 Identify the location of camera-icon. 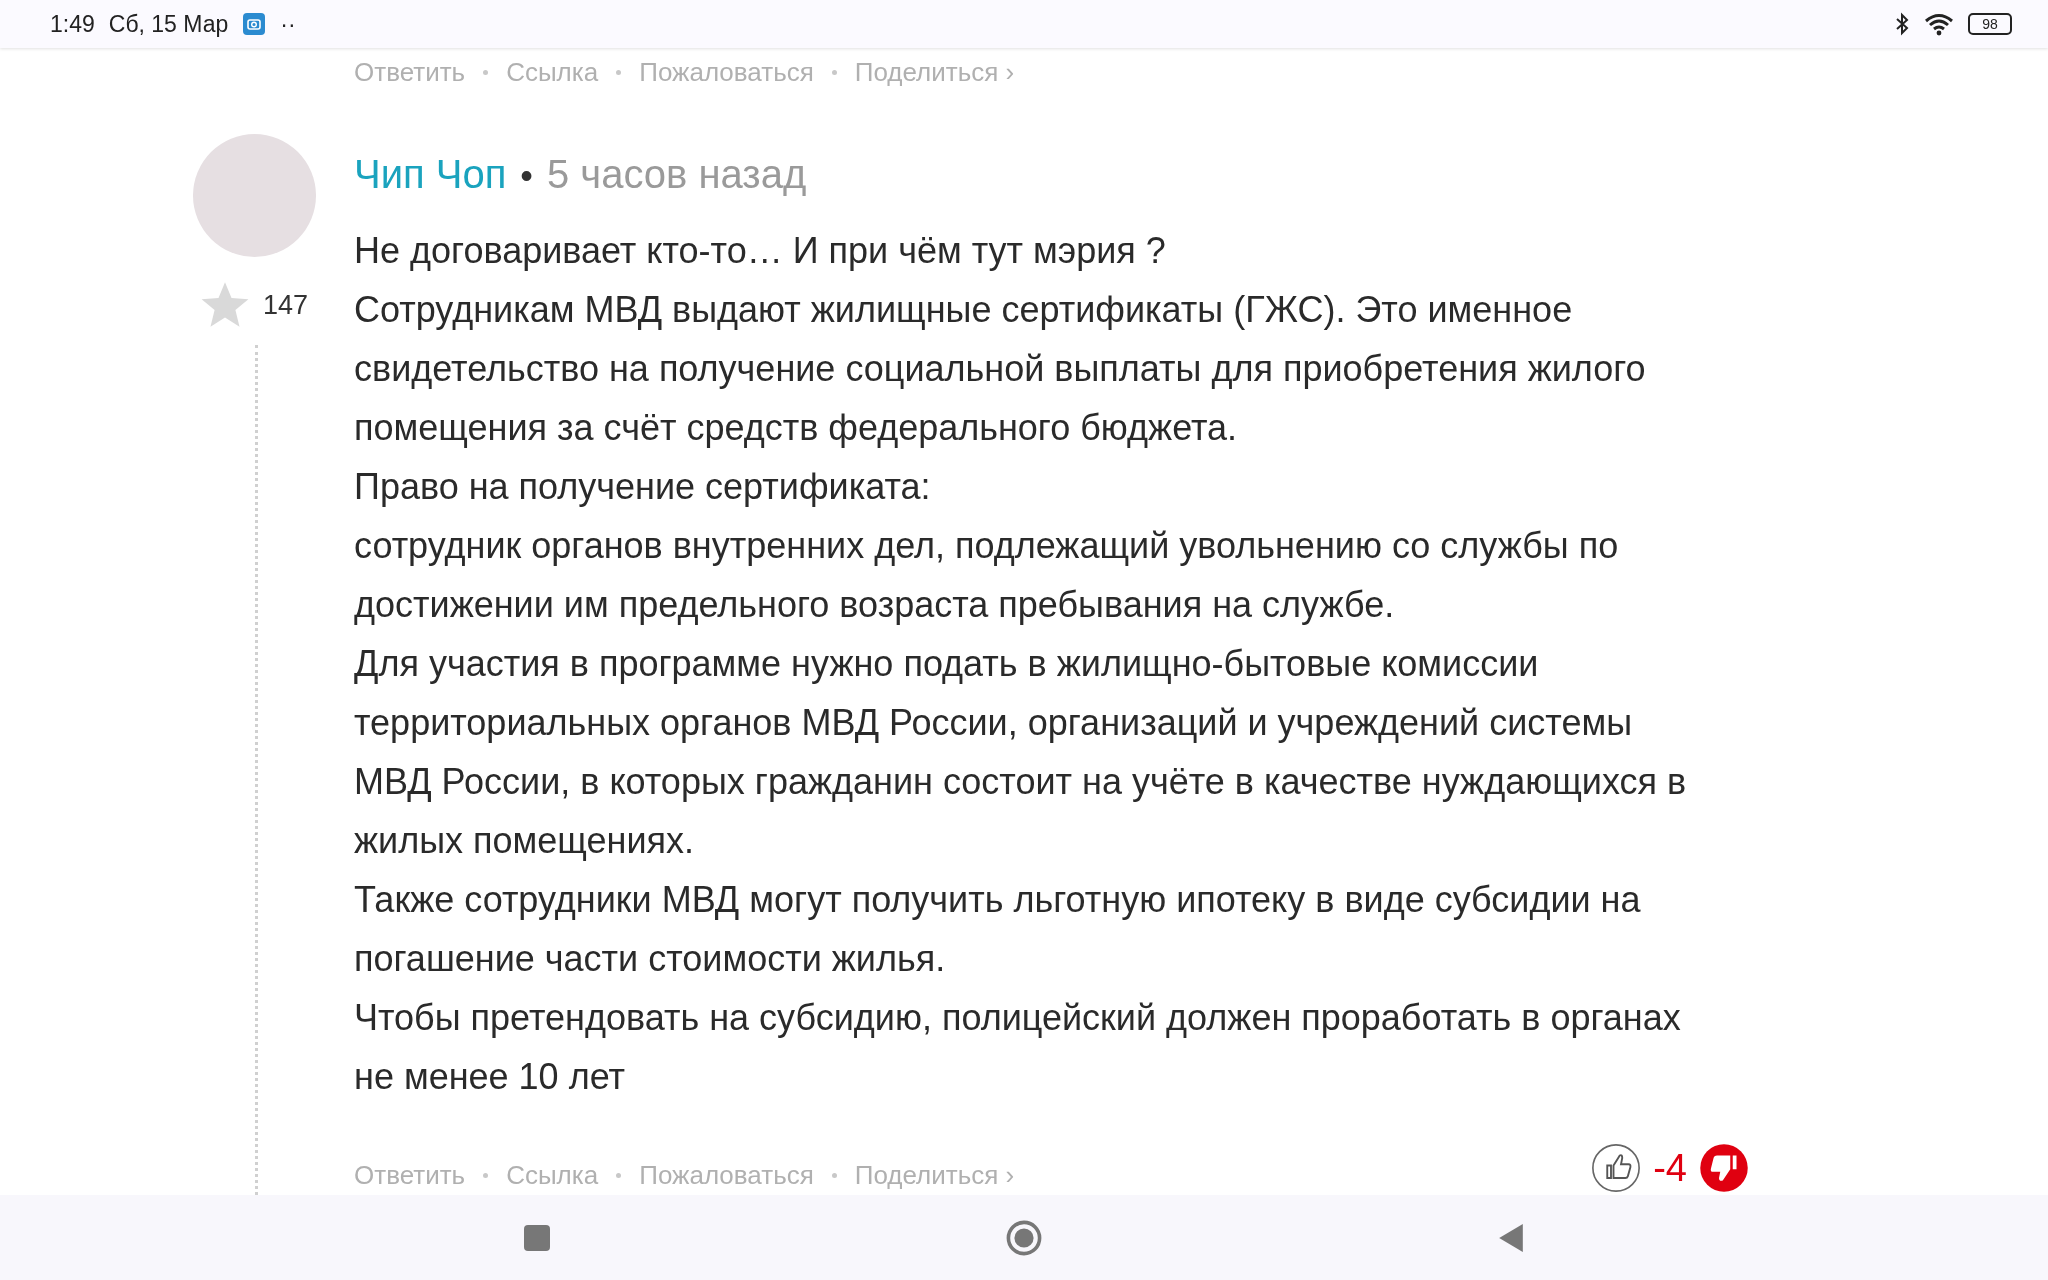
(254, 24).